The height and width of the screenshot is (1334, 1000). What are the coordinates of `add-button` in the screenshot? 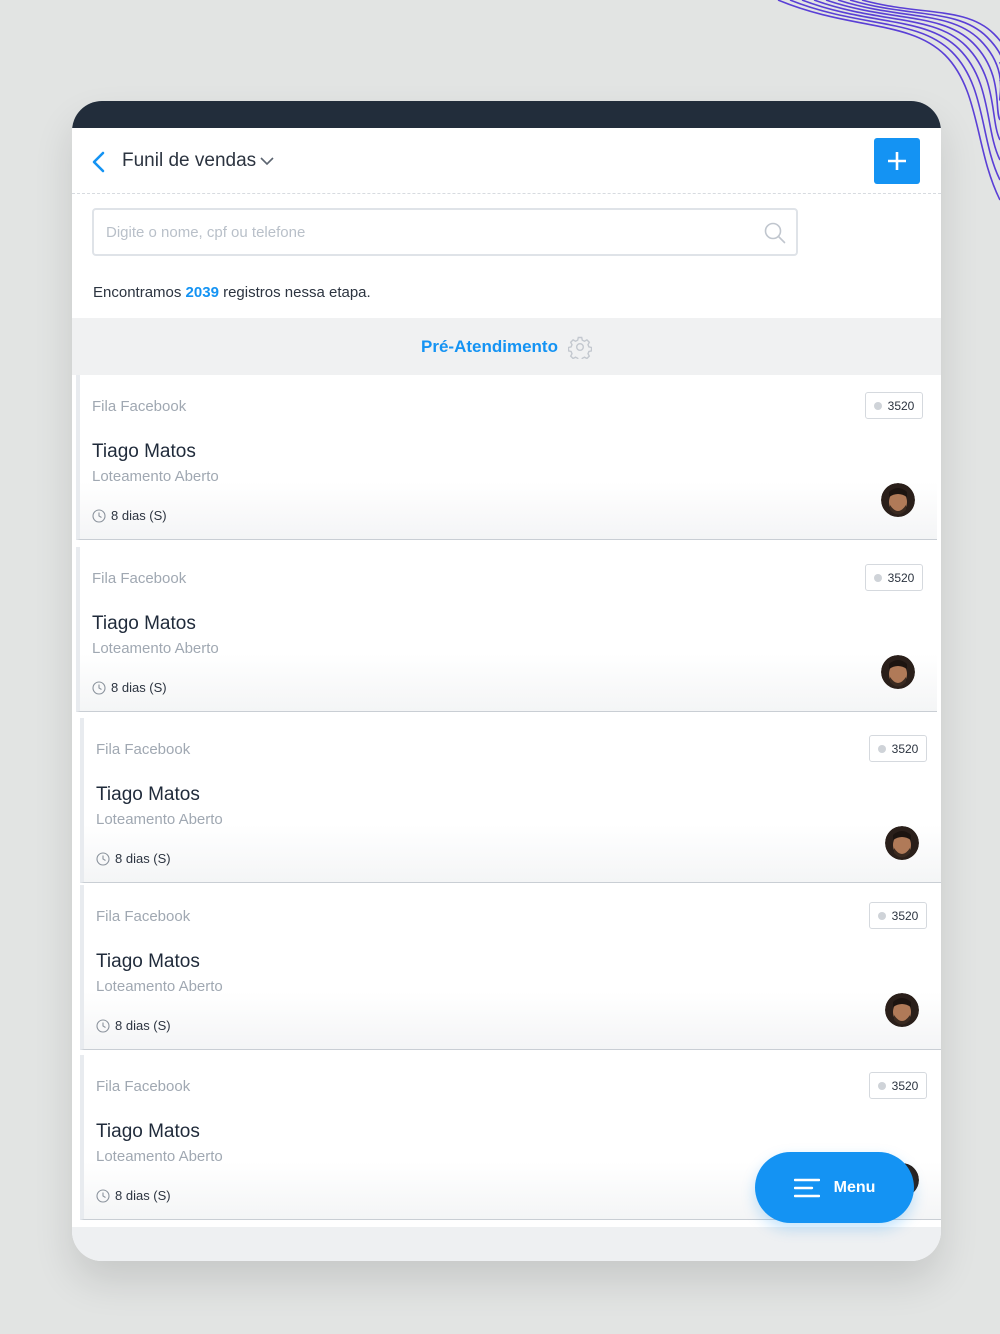 It's located at (897, 161).